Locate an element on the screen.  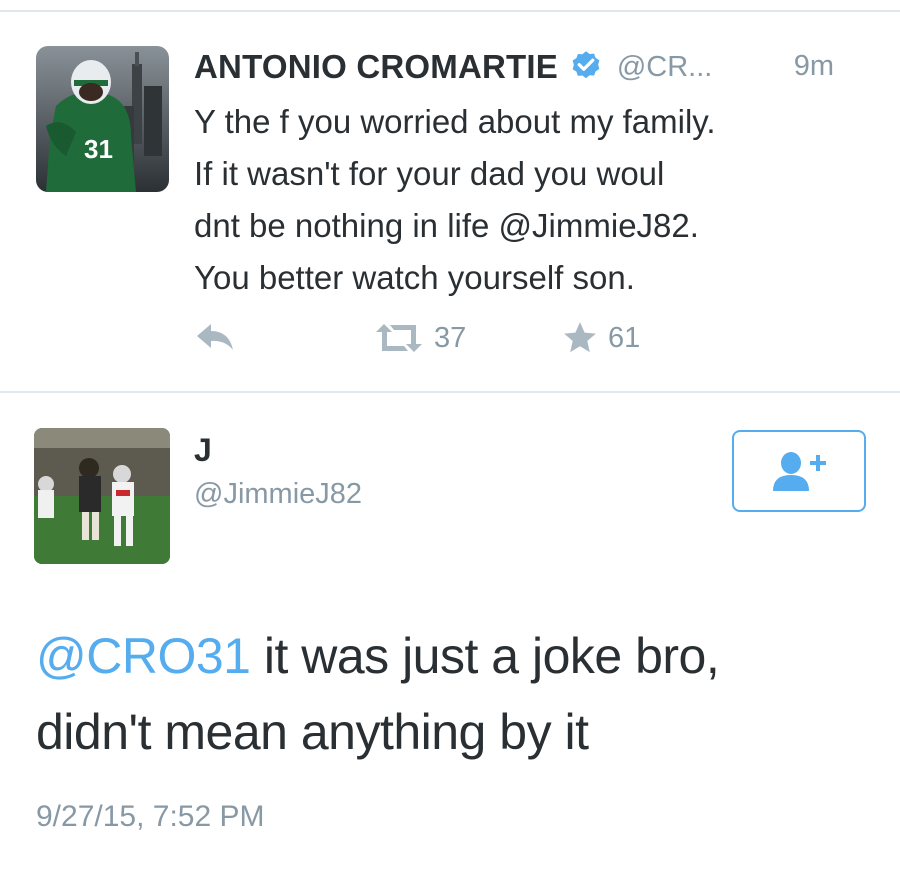
tweet-timestamp: 9/27/15, 7:52 PM is located at coordinates (150, 817).